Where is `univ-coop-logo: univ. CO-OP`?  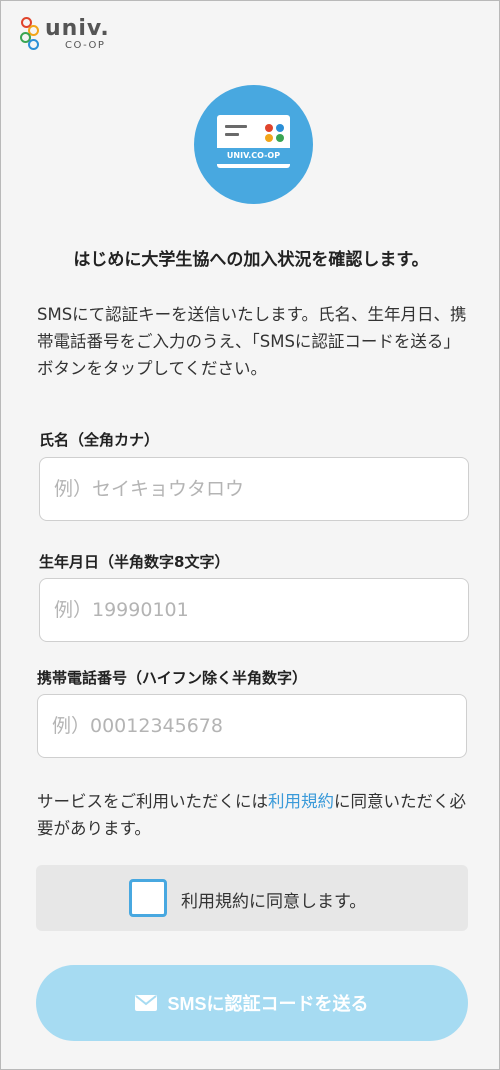
univ-coop-logo: univ. CO-OP is located at coordinates (69, 35).